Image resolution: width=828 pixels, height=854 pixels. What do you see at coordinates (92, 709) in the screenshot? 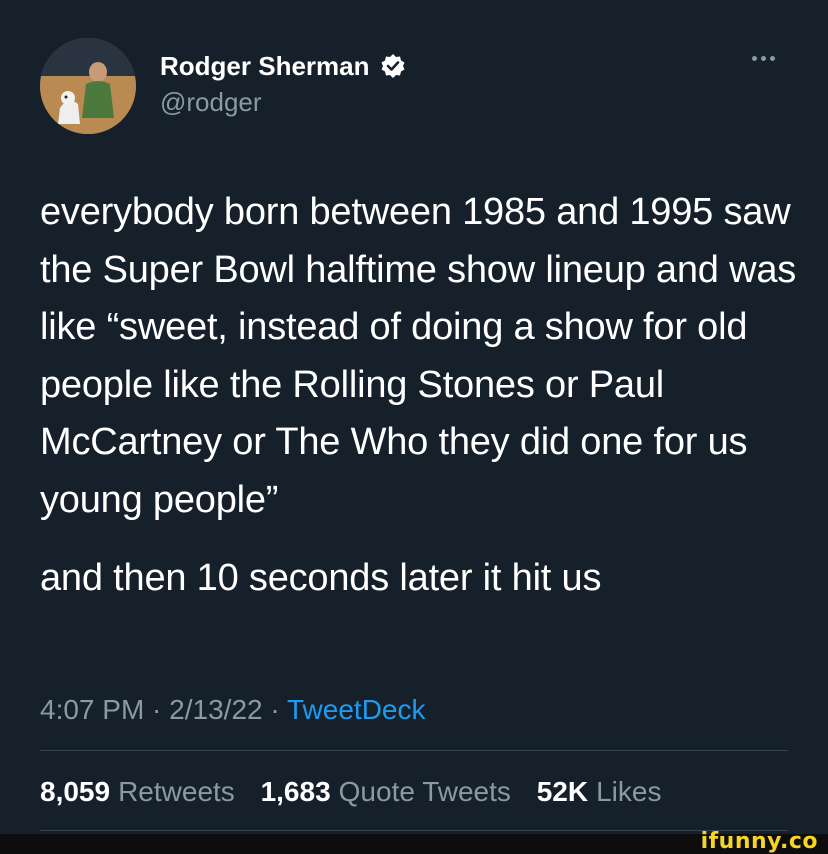
I see `tweet-time: 4:07 PM` at bounding box center [92, 709].